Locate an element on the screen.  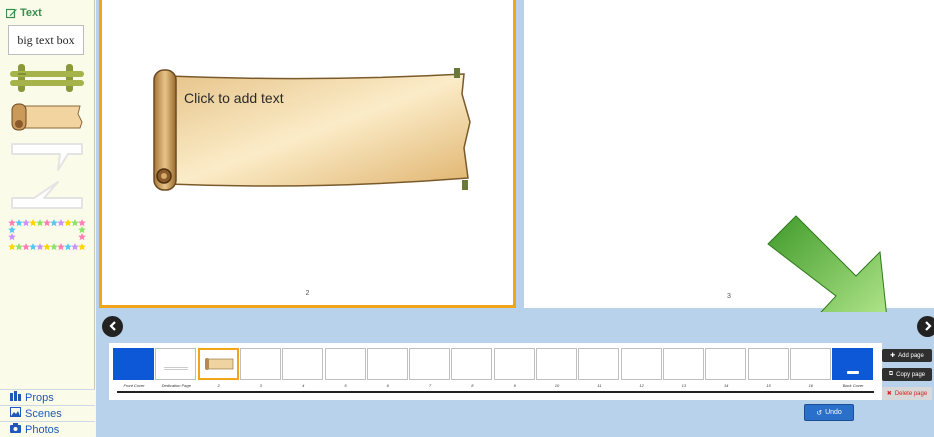
props-icon is located at coordinates (15, 397).